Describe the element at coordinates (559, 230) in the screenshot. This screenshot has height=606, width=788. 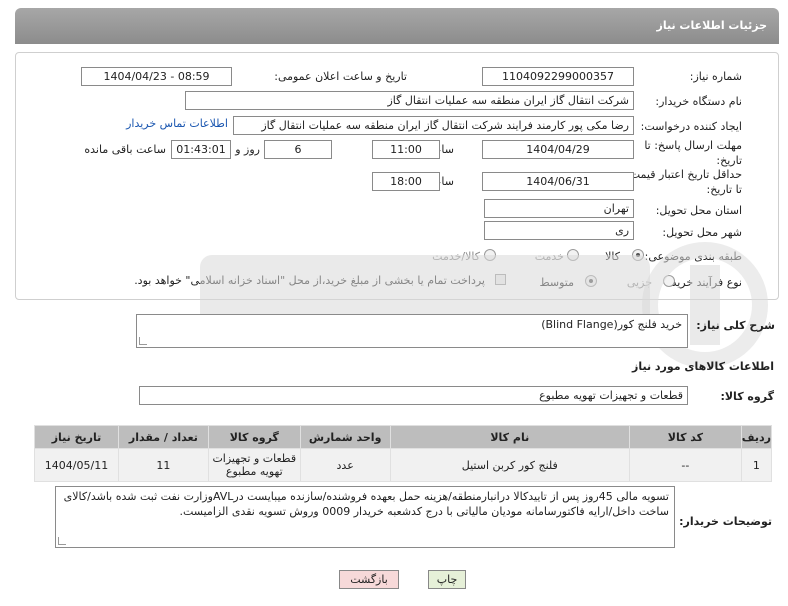
I see `city-field: ری` at that location.